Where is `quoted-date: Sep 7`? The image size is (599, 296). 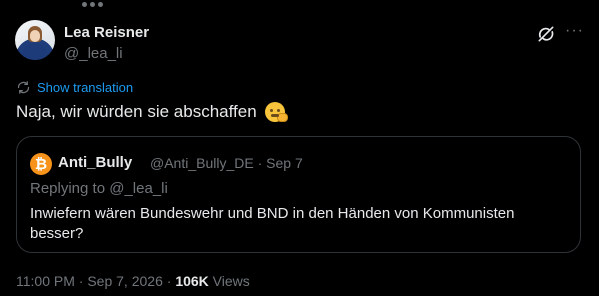
quoted-date: Sep 7 is located at coordinates (284, 163).